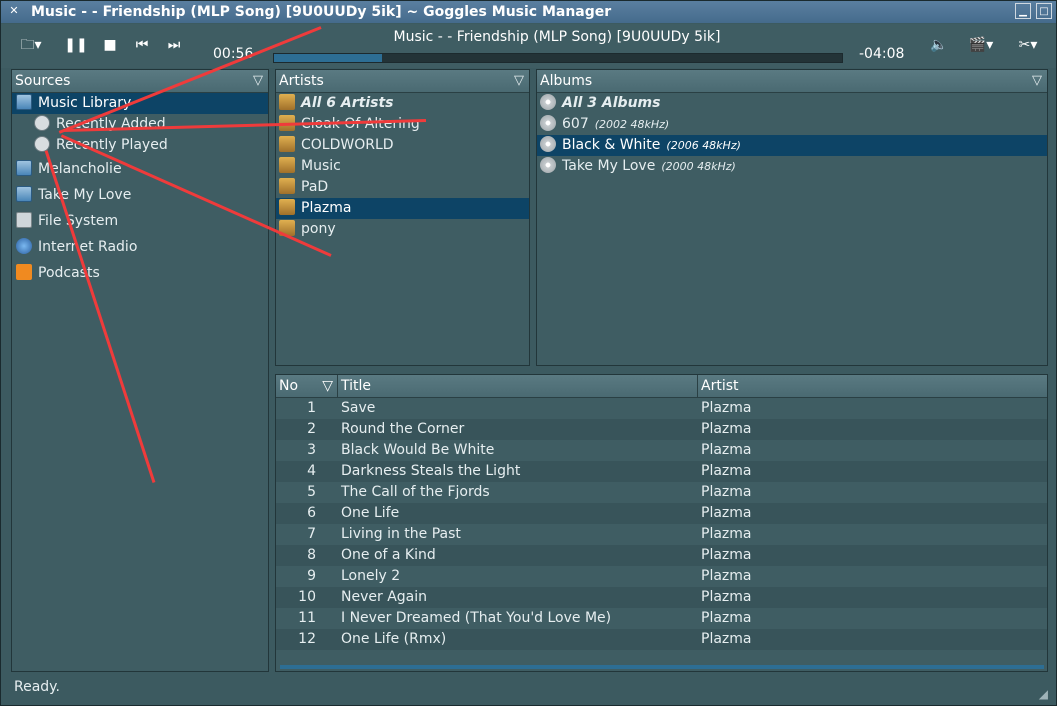  I want to click on album-item-meta: (2000 48kHz), so click(698, 166).